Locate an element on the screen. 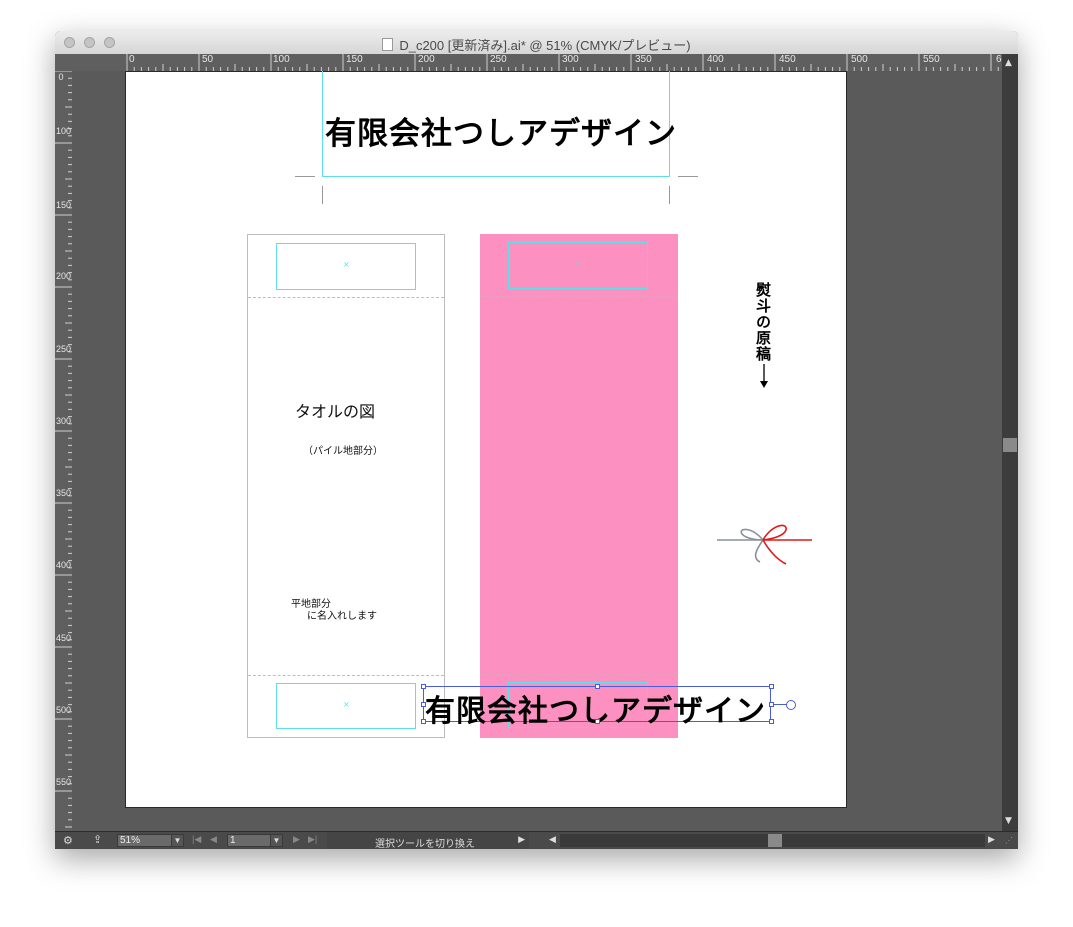 This screenshot has width=1073, height=927. window-title: D_c200 [更新済み].ai* @ 51% (CMYK/プレビュー) is located at coordinates (536, 44).